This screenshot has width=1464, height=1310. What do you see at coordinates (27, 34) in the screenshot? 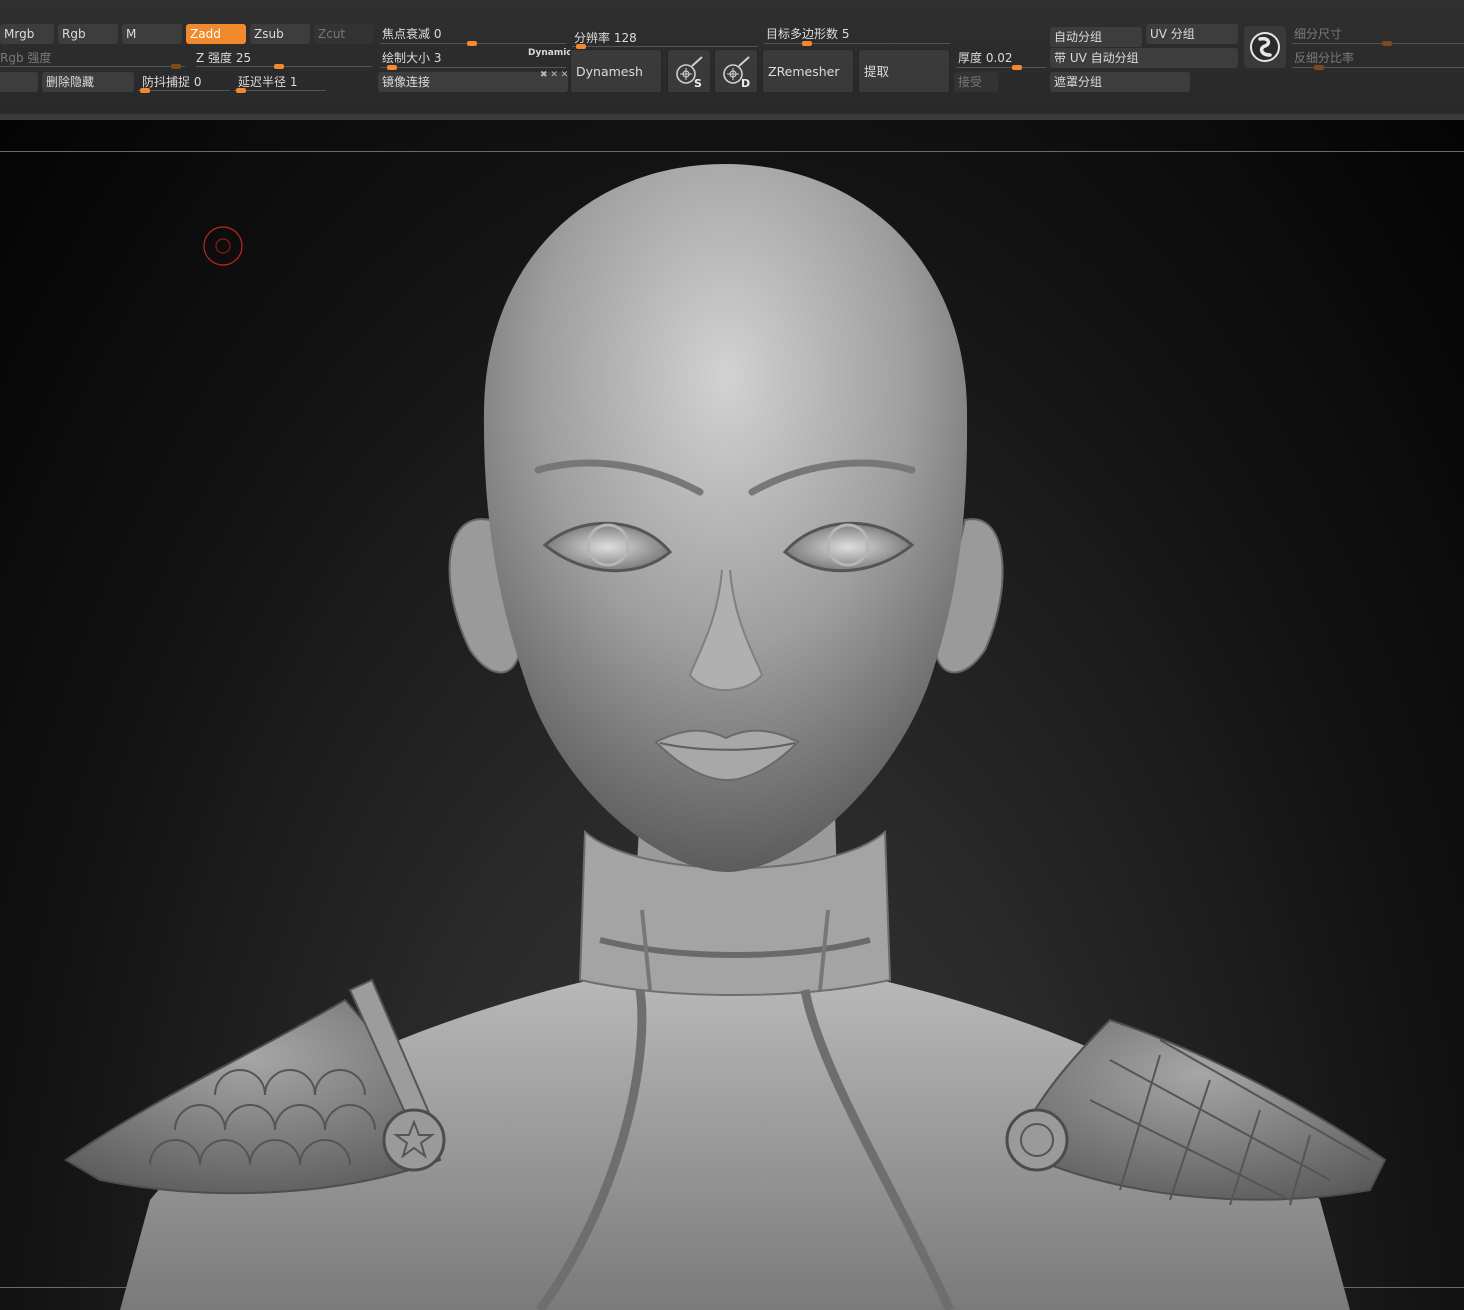
I see `mrgb-button: Mrgb` at bounding box center [27, 34].